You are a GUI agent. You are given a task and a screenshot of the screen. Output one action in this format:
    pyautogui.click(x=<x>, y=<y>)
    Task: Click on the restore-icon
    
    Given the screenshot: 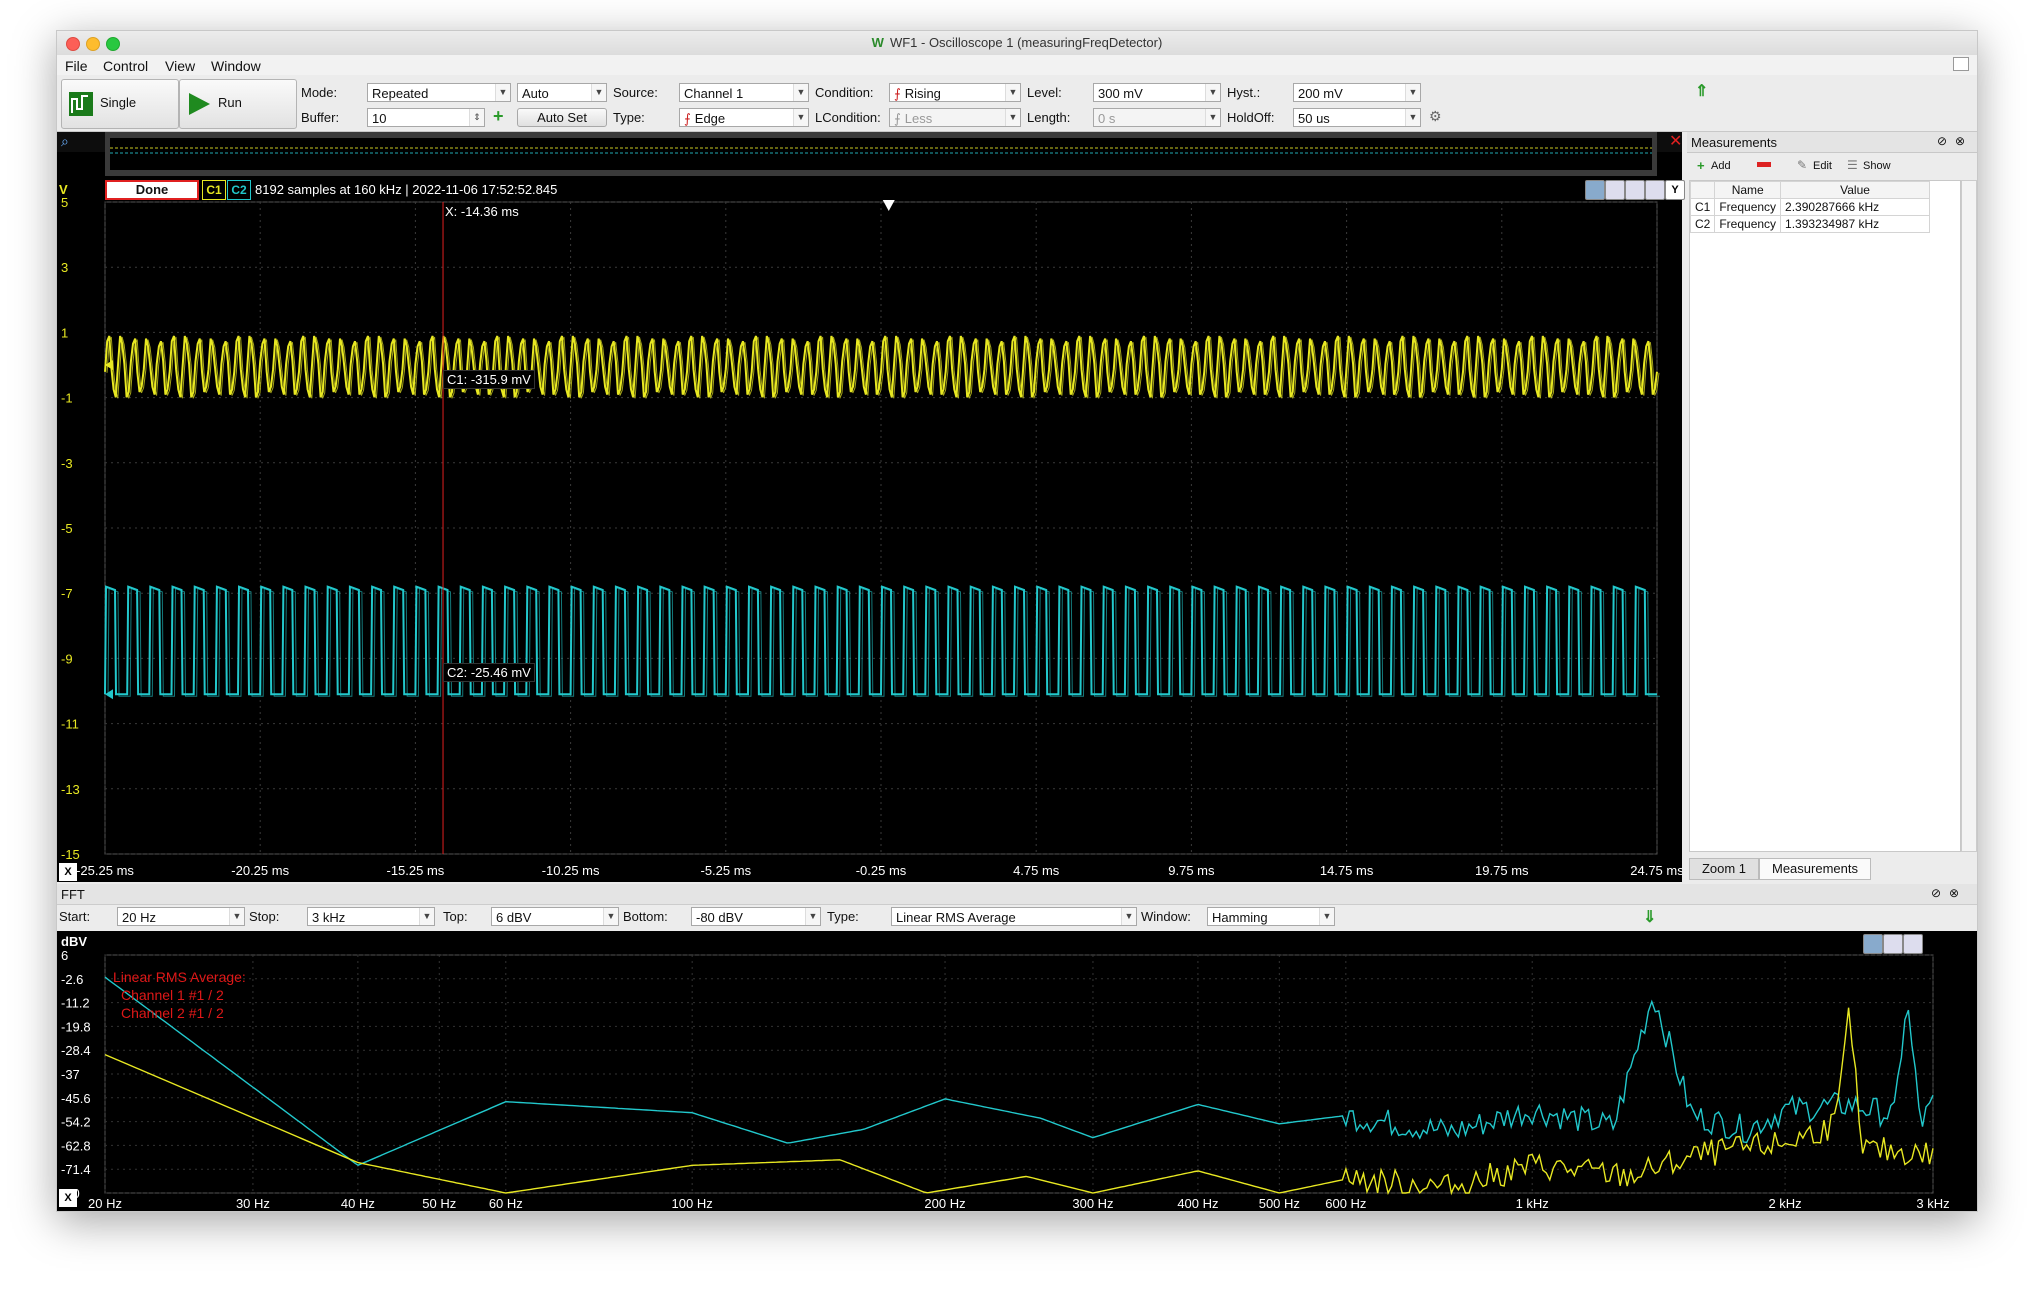 What is the action you would take?
    pyautogui.click(x=1961, y=64)
    